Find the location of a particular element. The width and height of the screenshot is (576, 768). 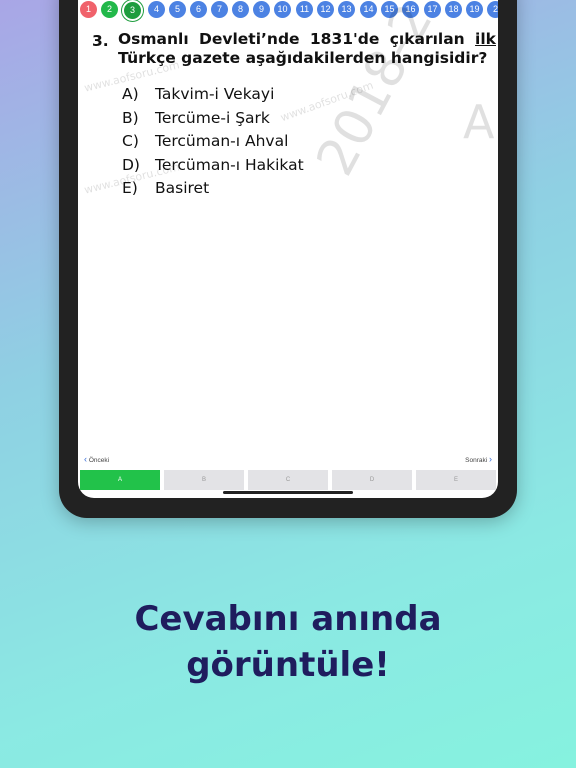

question-number-button: 14 is located at coordinates (368, 9).